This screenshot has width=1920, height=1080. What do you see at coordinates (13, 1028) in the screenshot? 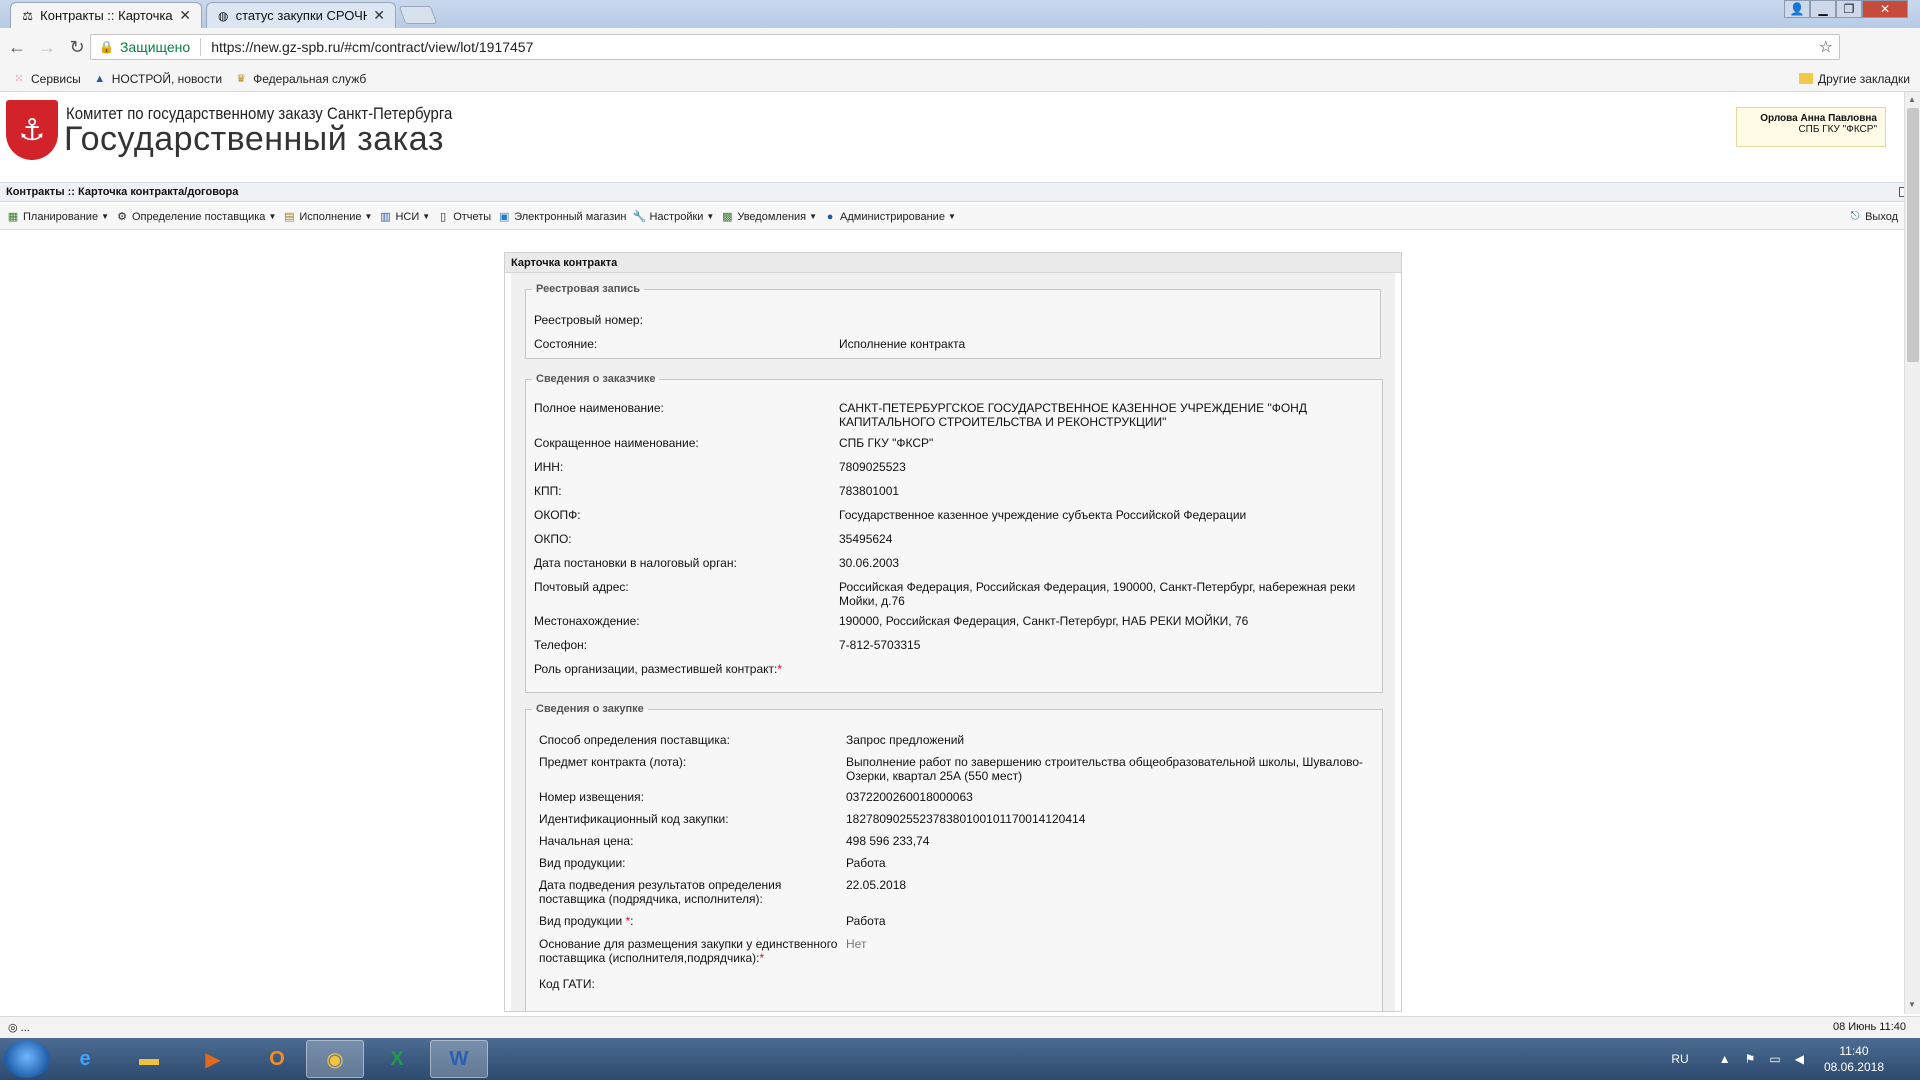
I see `status-indicator-icon: ◎` at bounding box center [13, 1028].